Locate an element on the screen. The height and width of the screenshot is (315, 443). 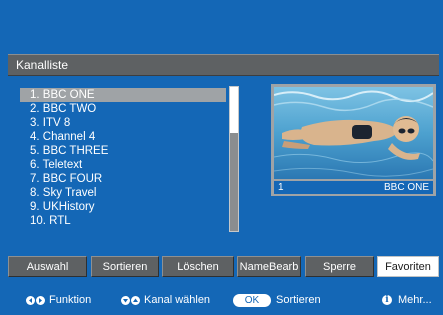
preview-channel-number: 1 is located at coordinates (281, 187).